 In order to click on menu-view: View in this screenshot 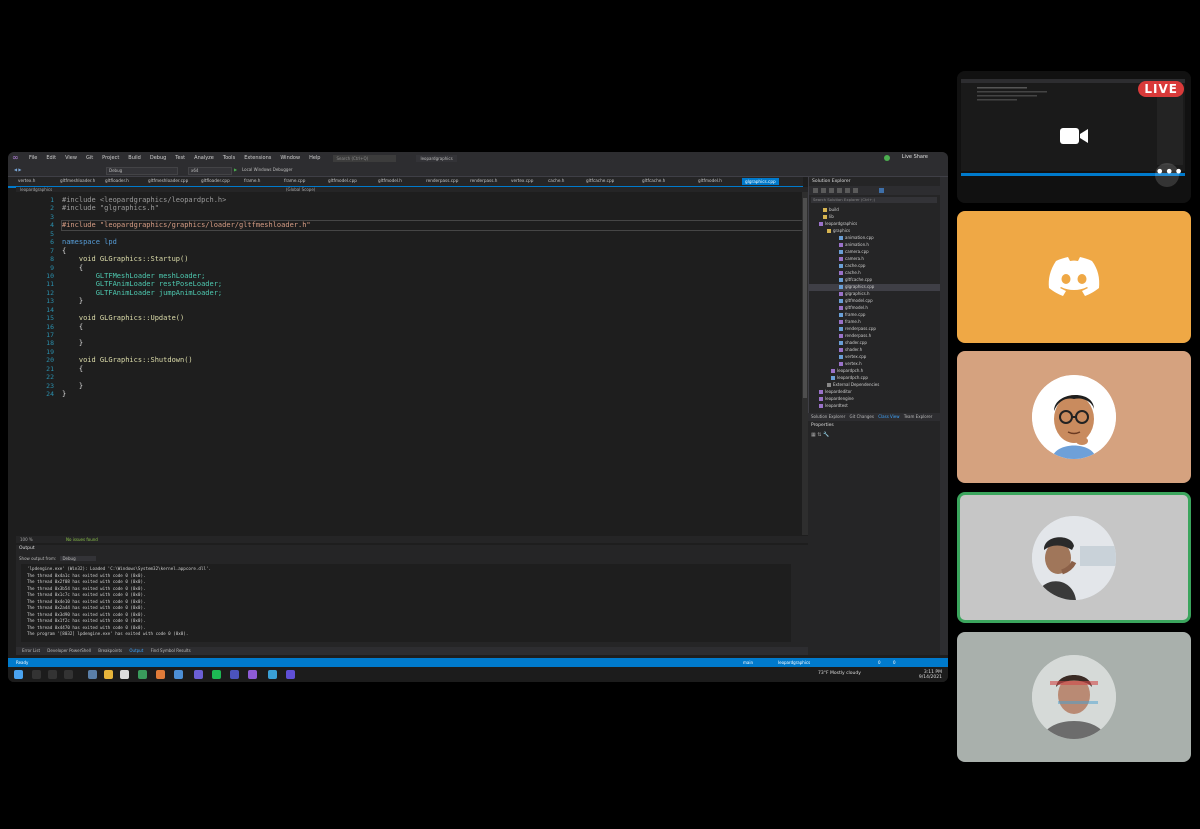, I will do `click(71, 158)`.